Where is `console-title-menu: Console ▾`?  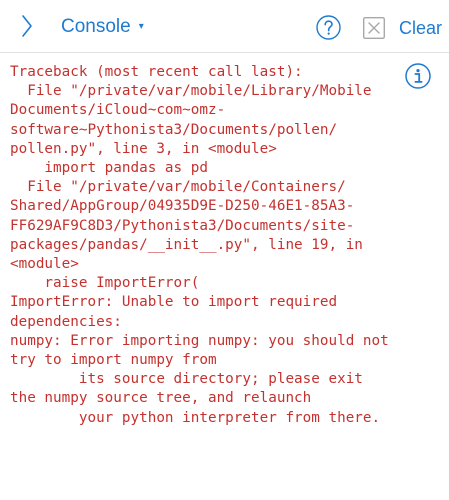 console-title-menu: Console ▾ is located at coordinates (102, 27).